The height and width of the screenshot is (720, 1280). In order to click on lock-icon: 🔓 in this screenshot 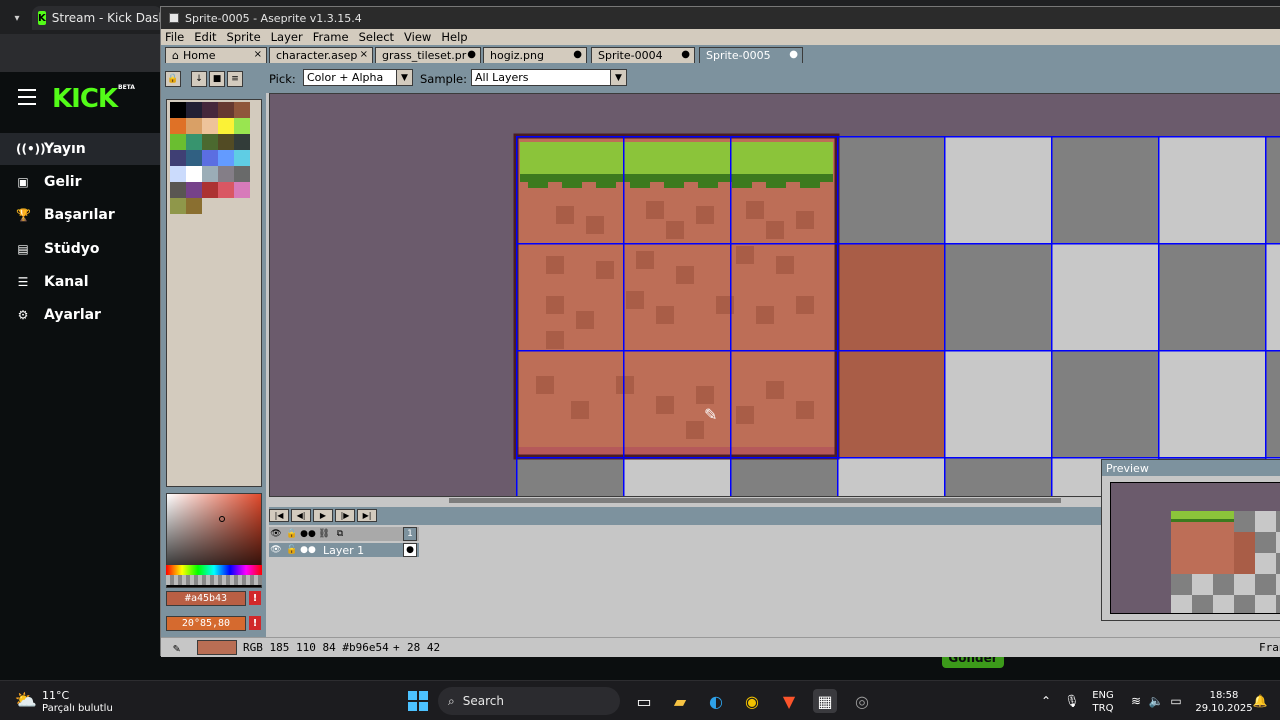, I will do `click(292, 550)`.